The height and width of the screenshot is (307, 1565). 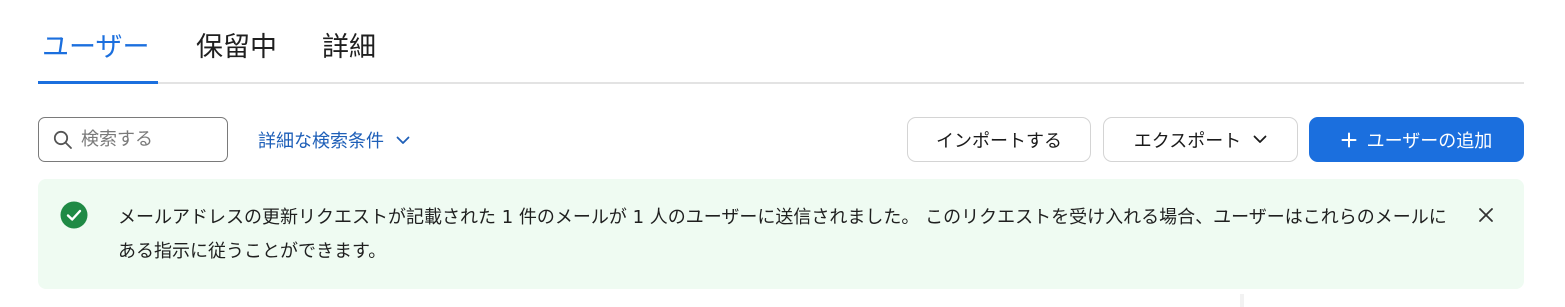 What do you see at coordinates (1349, 139) in the screenshot?
I see `plus-icon` at bounding box center [1349, 139].